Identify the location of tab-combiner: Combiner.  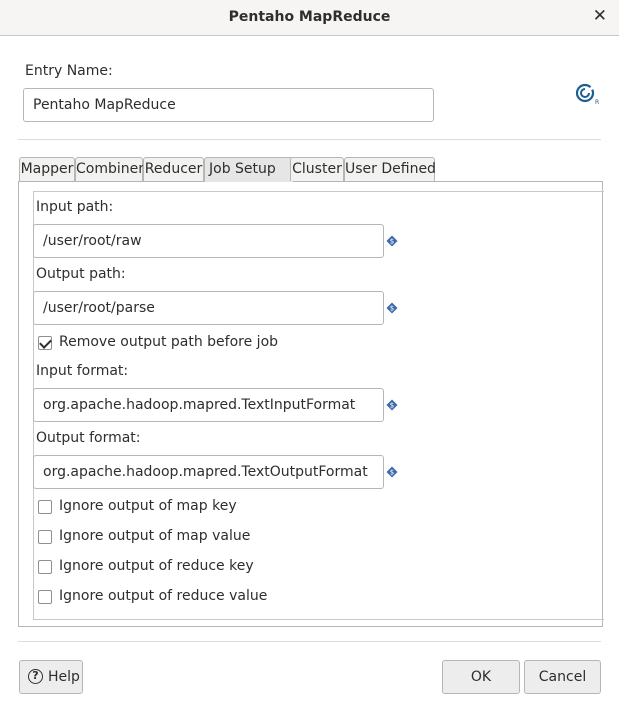
(109, 169).